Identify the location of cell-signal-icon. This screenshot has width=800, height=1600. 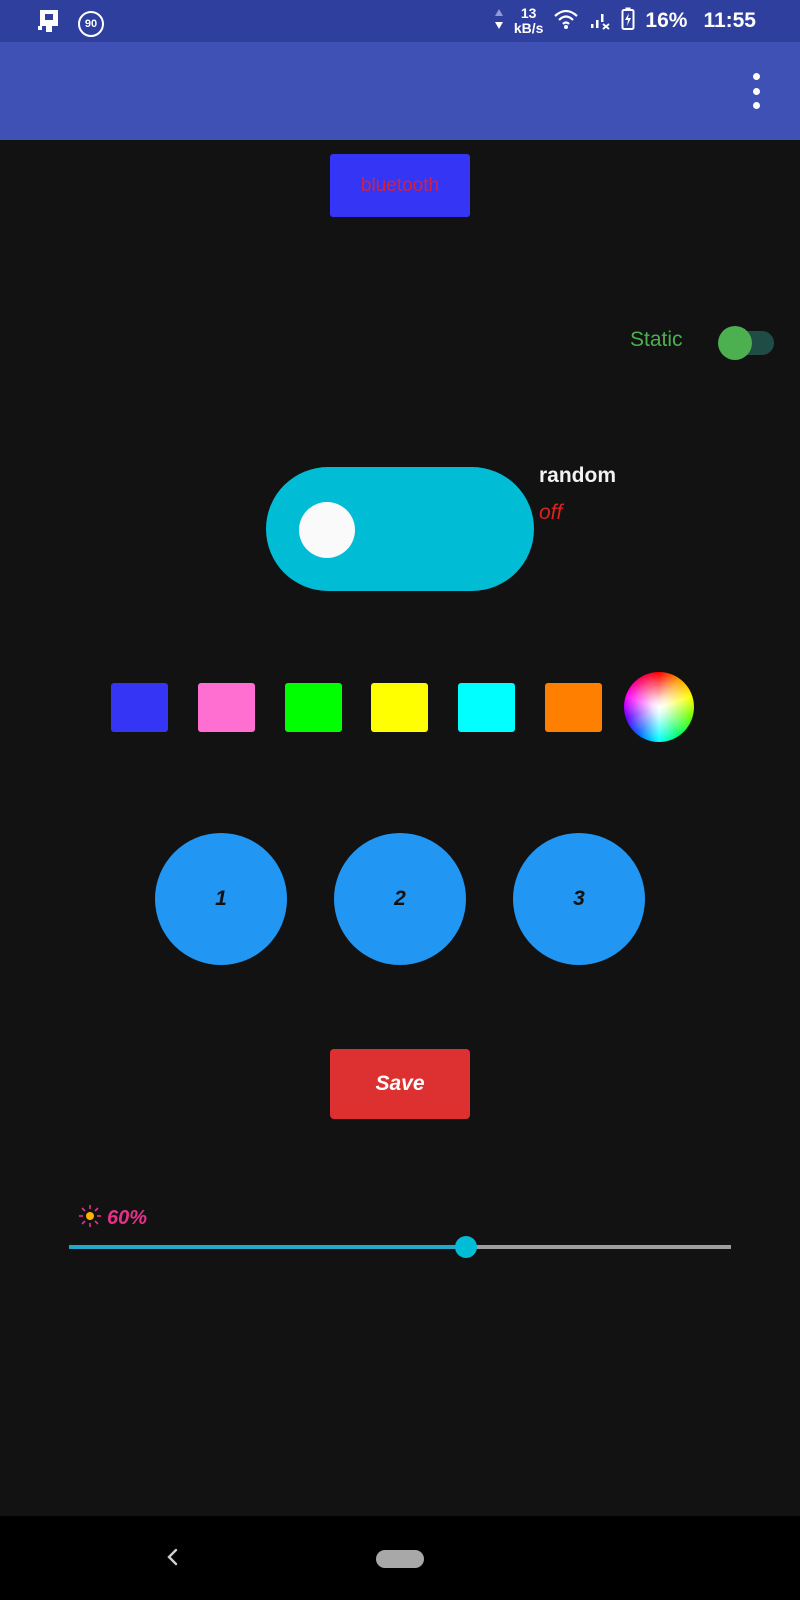
(600, 21).